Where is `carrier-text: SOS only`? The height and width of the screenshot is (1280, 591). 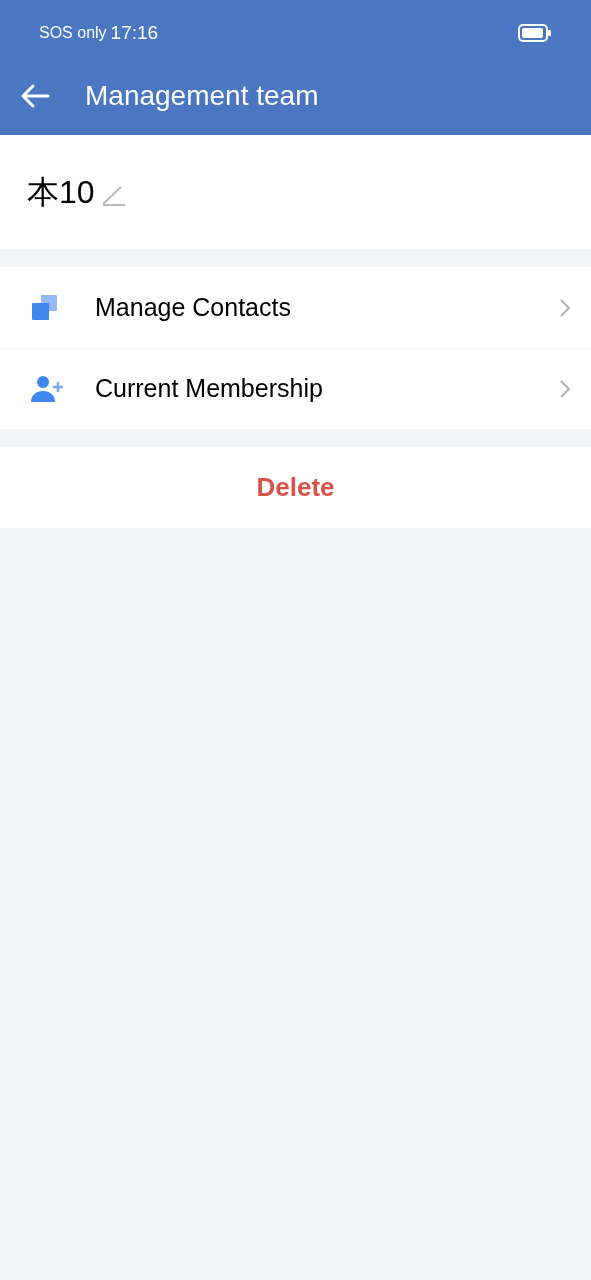 carrier-text: SOS only is located at coordinates (73, 33).